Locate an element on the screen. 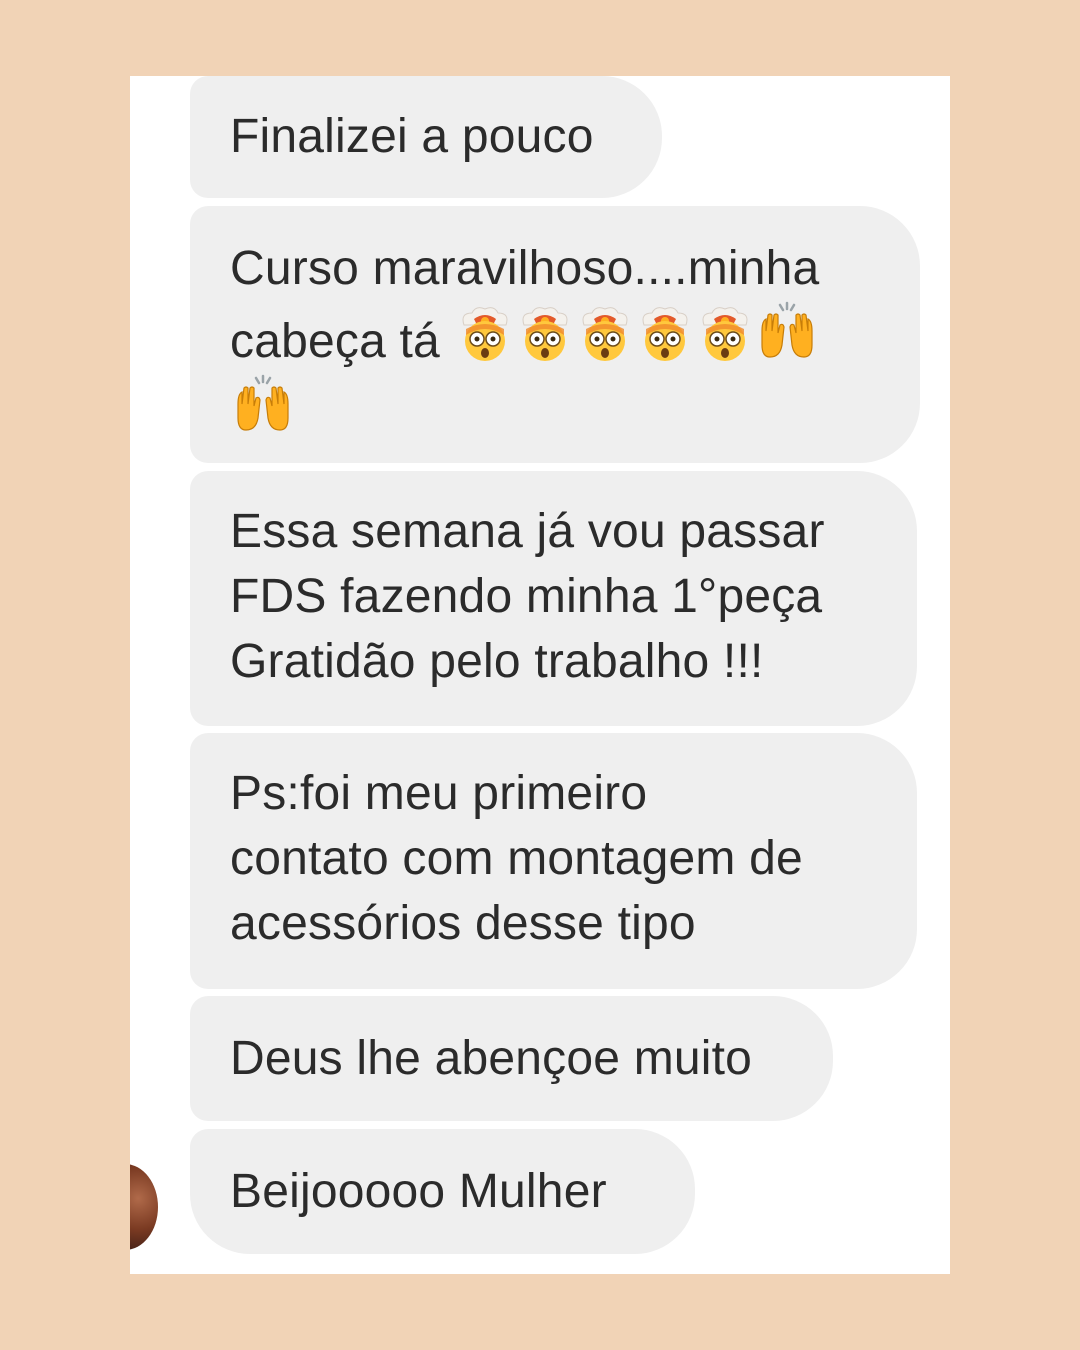  message-text: acessórios desse tipo is located at coordinates (463, 923).